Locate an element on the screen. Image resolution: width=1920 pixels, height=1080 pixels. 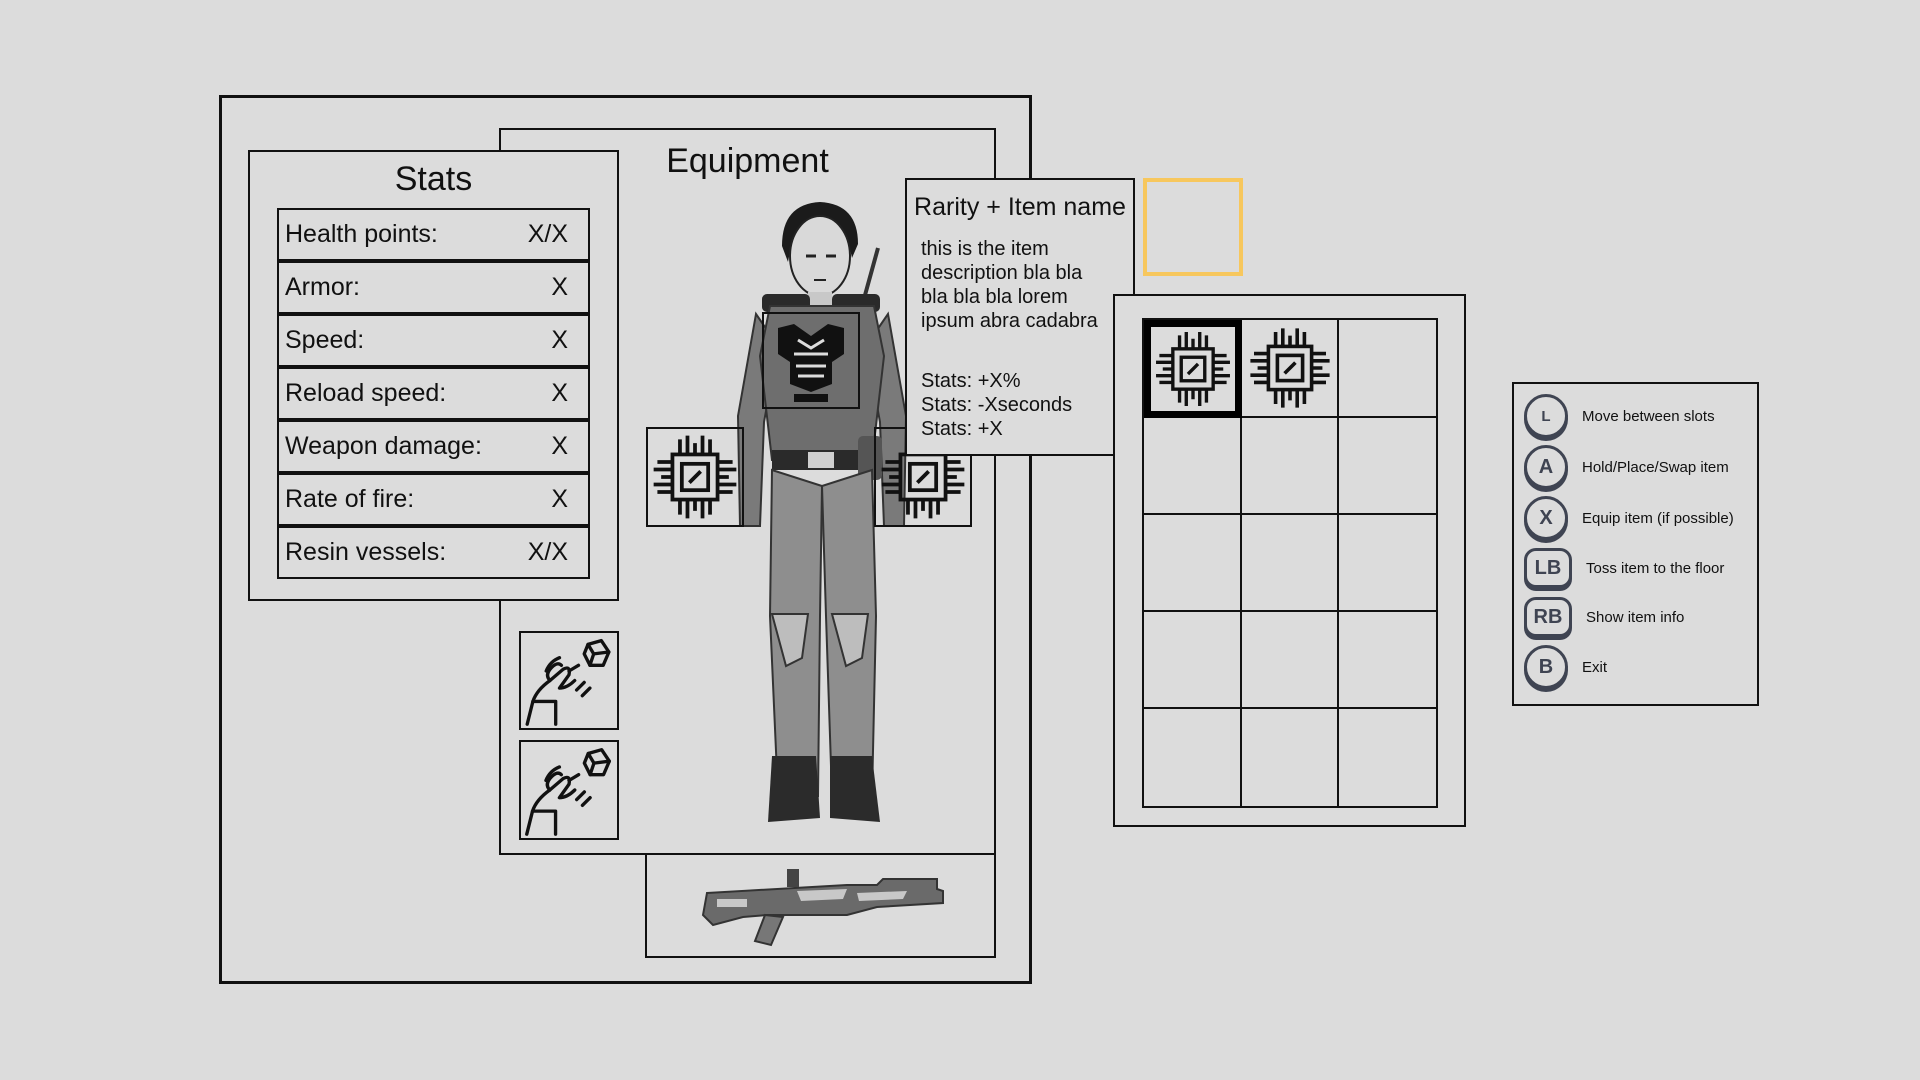
inventory-grid is located at coordinates (1290, 563).